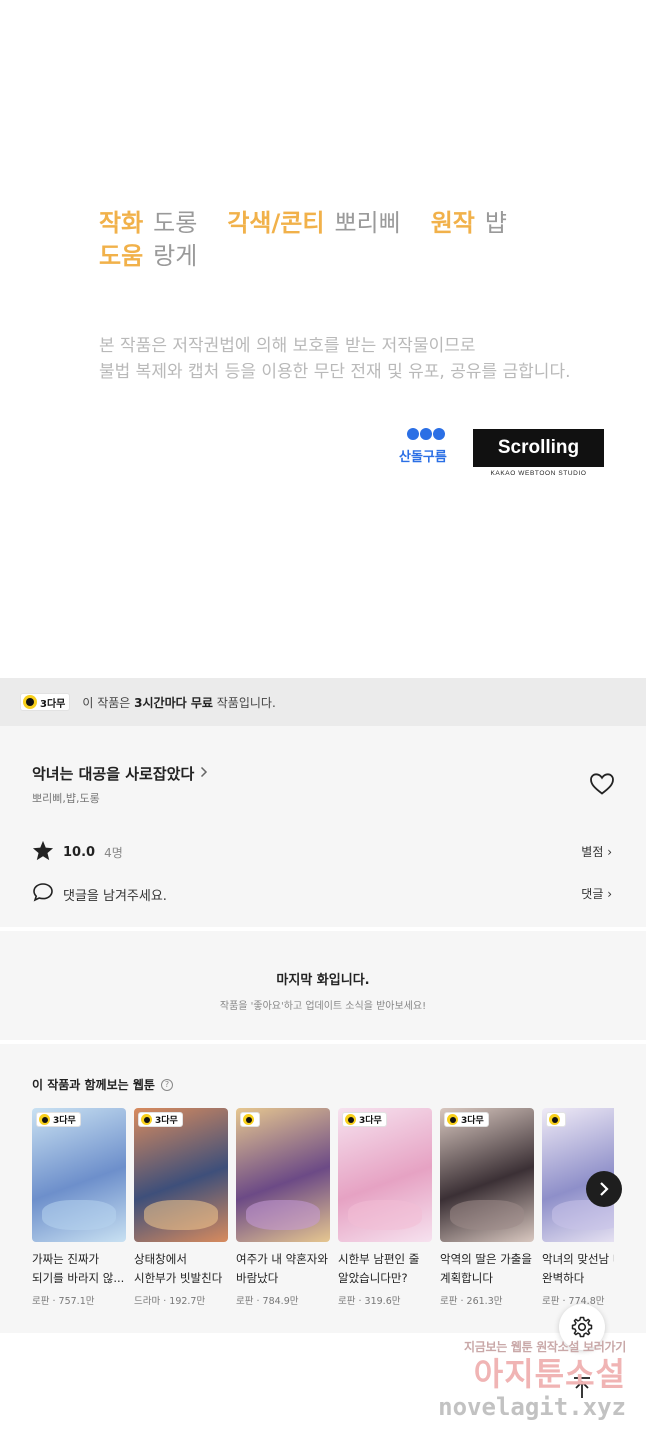  What do you see at coordinates (452, 223) in the screenshot?
I see `credit-role-original: 원작` at bounding box center [452, 223].